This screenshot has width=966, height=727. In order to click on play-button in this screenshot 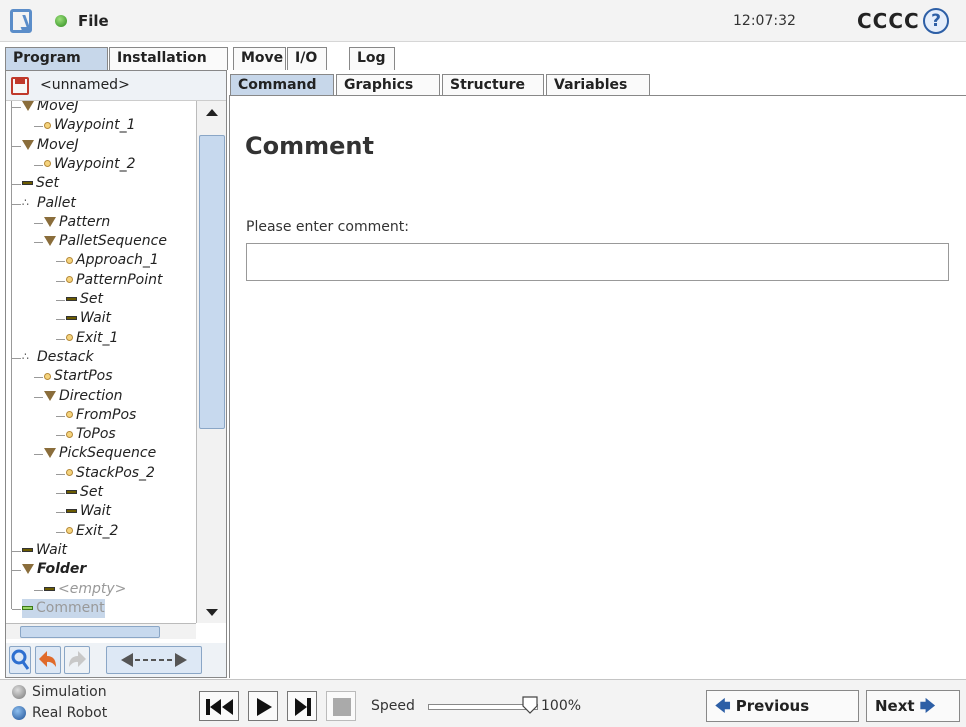, I will do `click(263, 706)`.